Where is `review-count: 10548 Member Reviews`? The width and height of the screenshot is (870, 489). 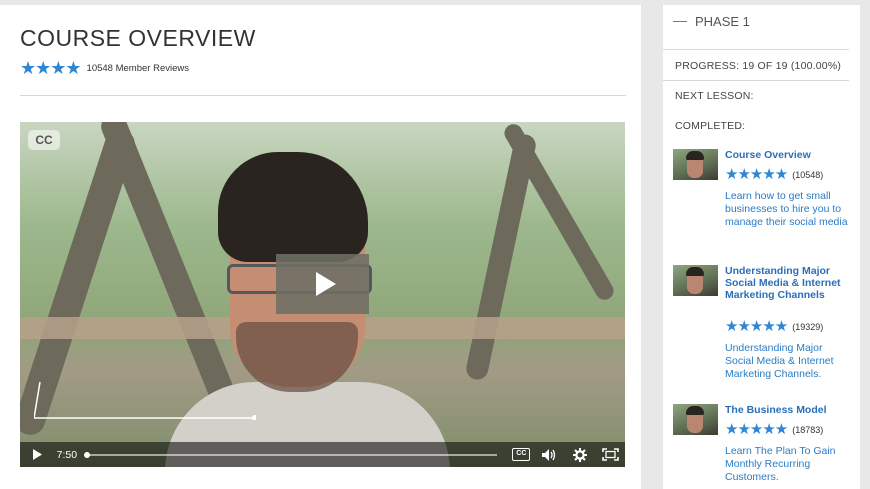
review-count: 10548 Member Reviews is located at coordinates (137, 68).